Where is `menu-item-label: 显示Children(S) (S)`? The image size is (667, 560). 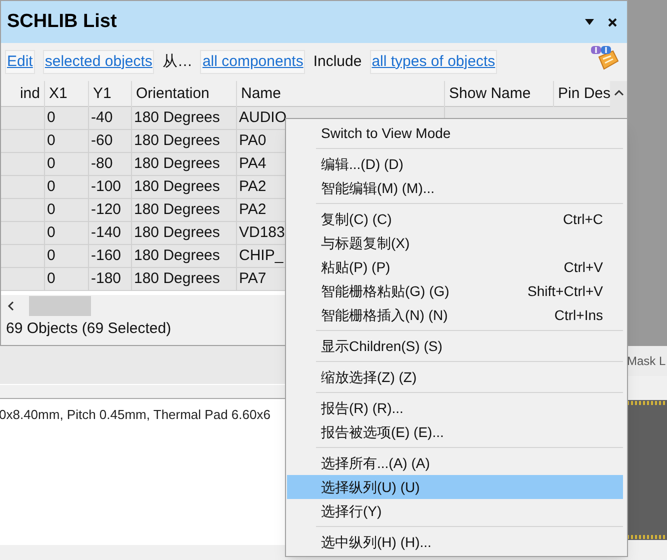
menu-item-label: 显示Children(S) (S) is located at coordinates (381, 346).